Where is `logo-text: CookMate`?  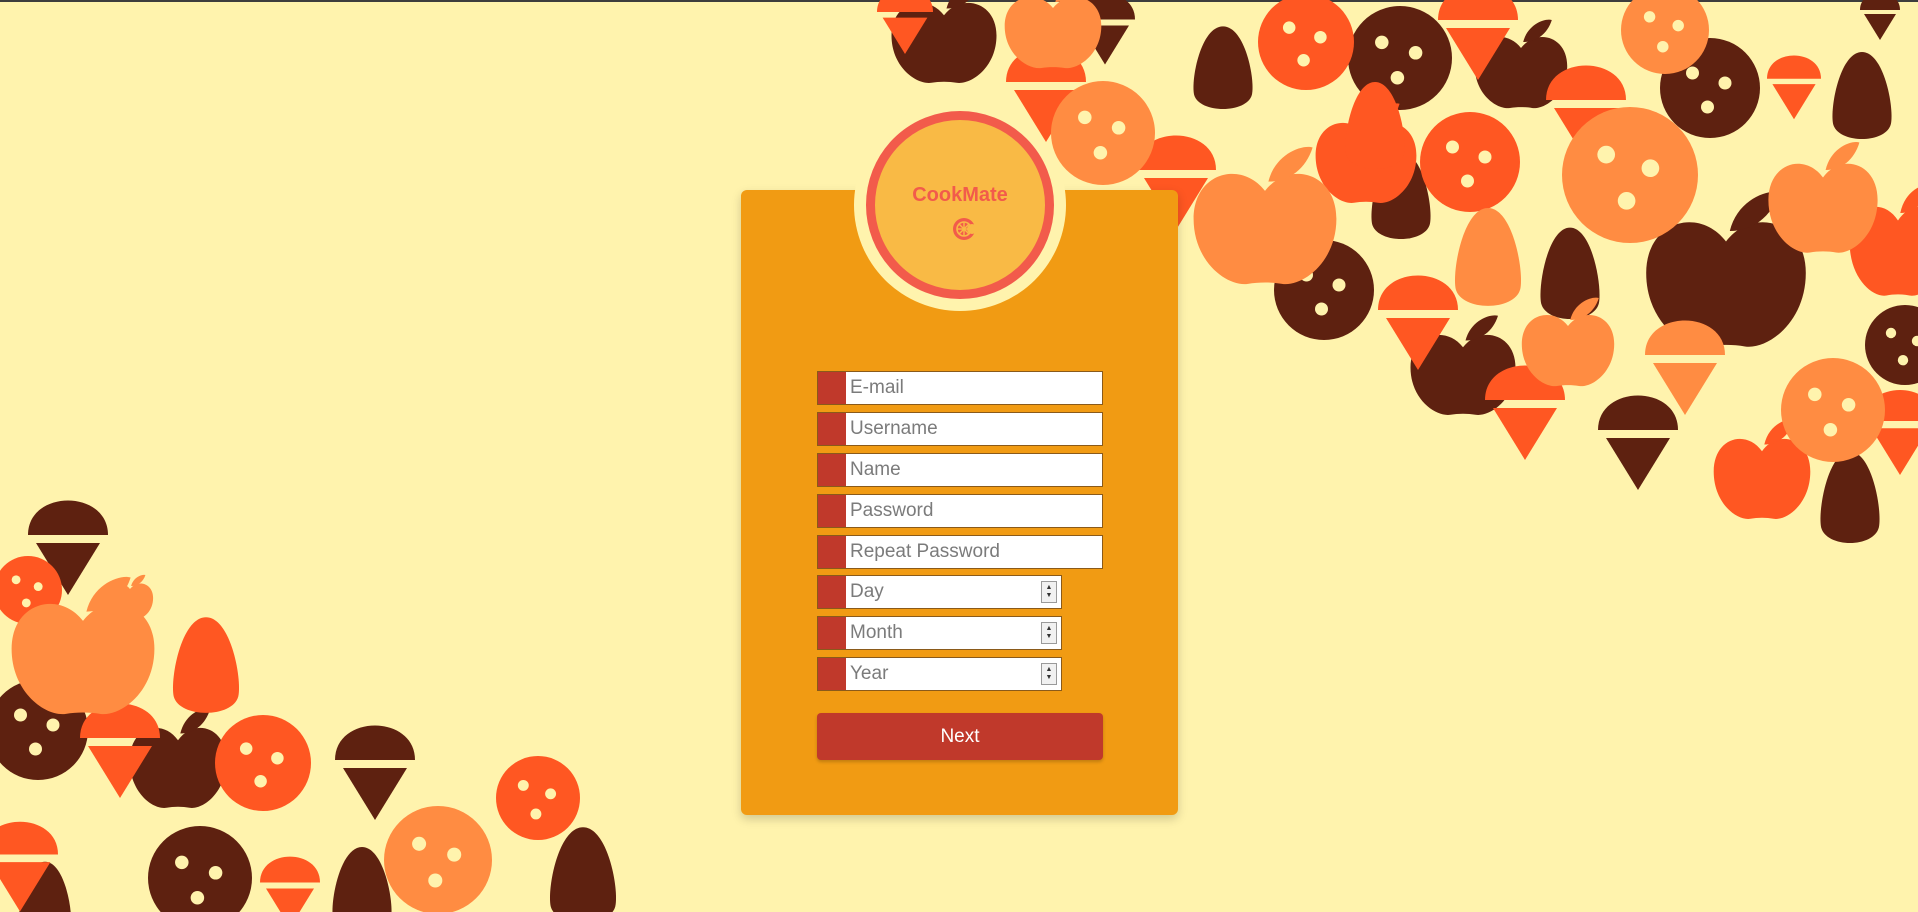 logo-text: CookMate is located at coordinates (960, 195).